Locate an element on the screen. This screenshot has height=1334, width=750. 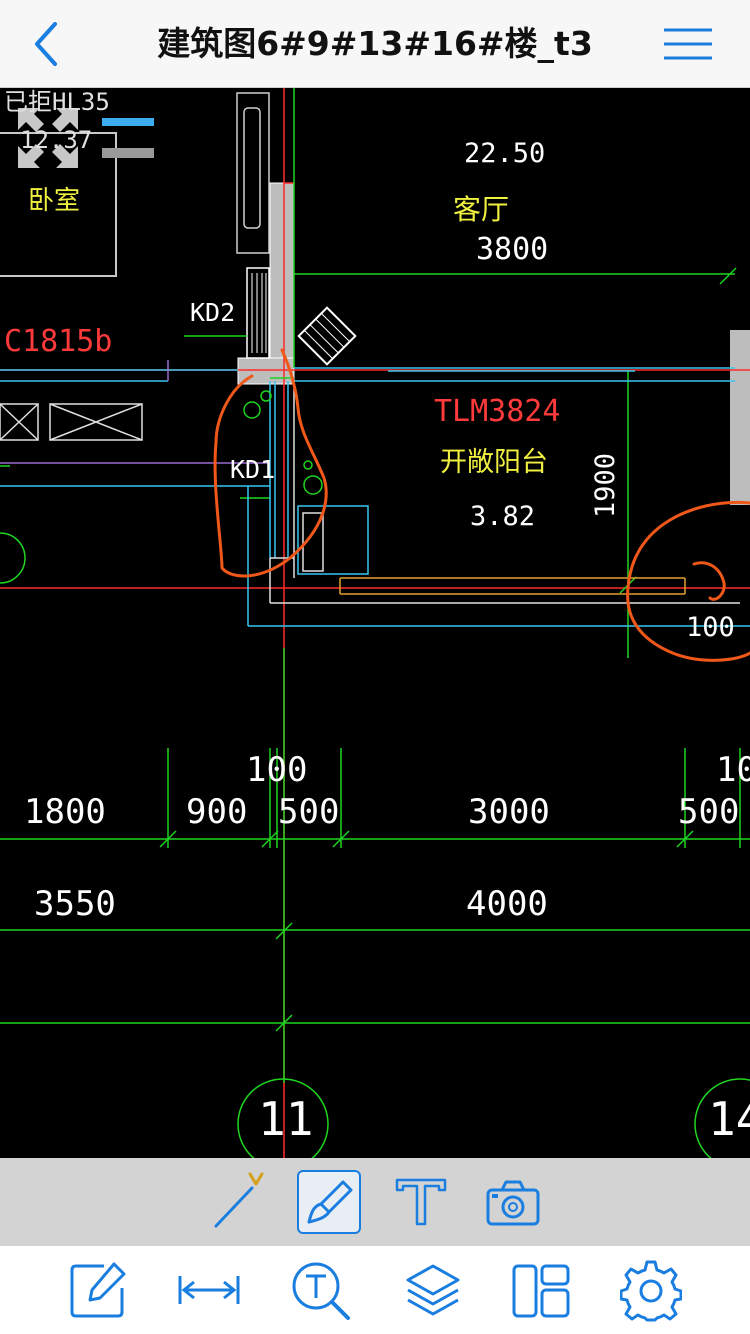
line-tool-button is located at coordinates (240, 1202).